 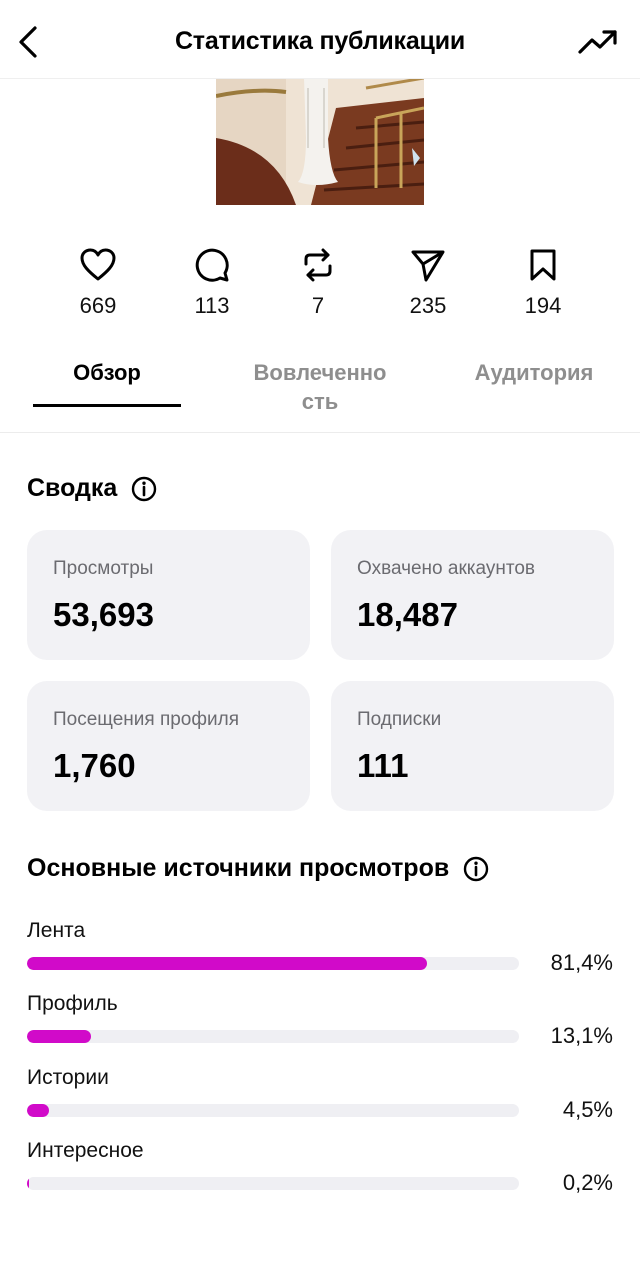 What do you see at coordinates (68, 1077) in the screenshot?
I see `source-name: Истории` at bounding box center [68, 1077].